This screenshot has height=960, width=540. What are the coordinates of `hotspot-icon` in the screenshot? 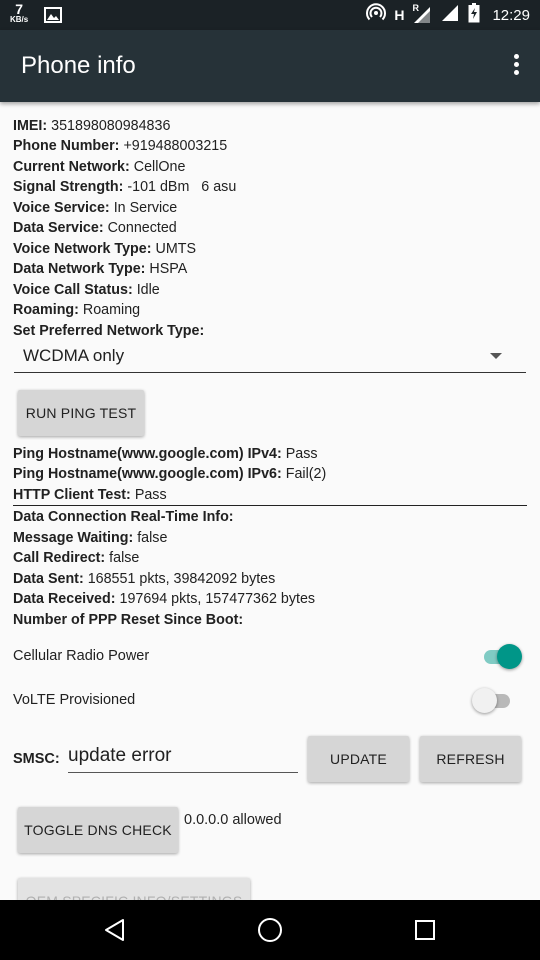 It's located at (376, 15).